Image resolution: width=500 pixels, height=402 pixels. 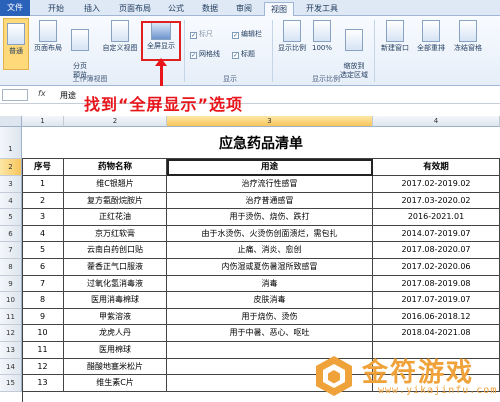 What do you see at coordinates (292, 45) in the screenshot?
I see `zoom-button: 显示比例` at bounding box center [292, 45].